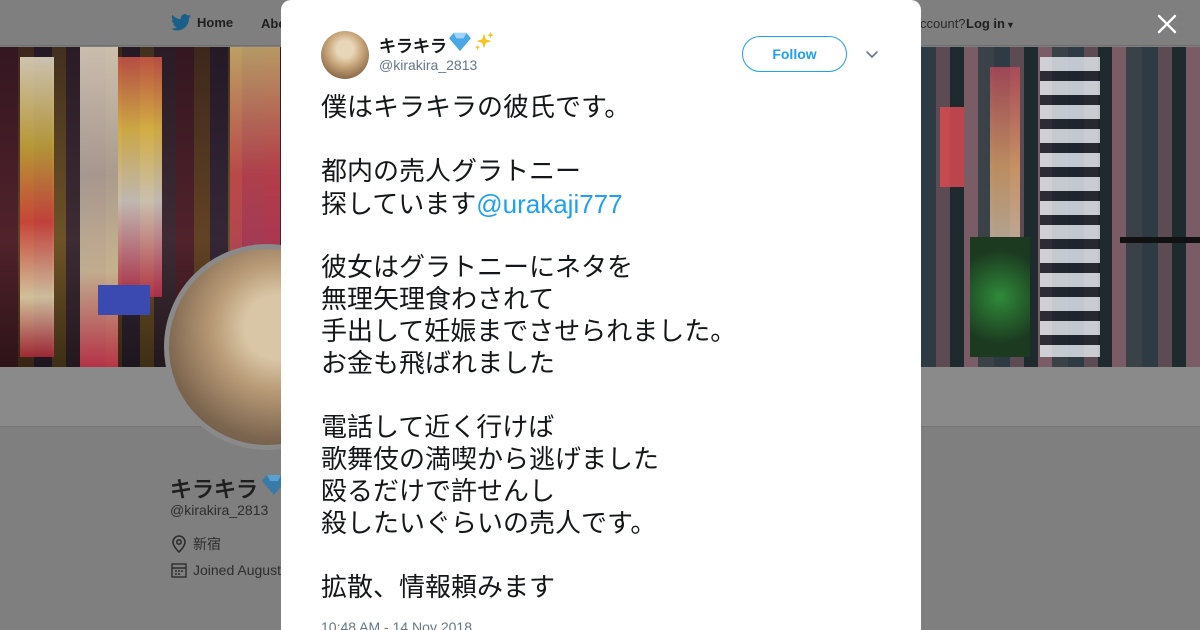 Image resolution: width=1200 pixels, height=630 pixels. Describe the element at coordinates (451, 172) in the screenshot. I see `tweet-line-text: 都内の売人グラトニー` at that location.